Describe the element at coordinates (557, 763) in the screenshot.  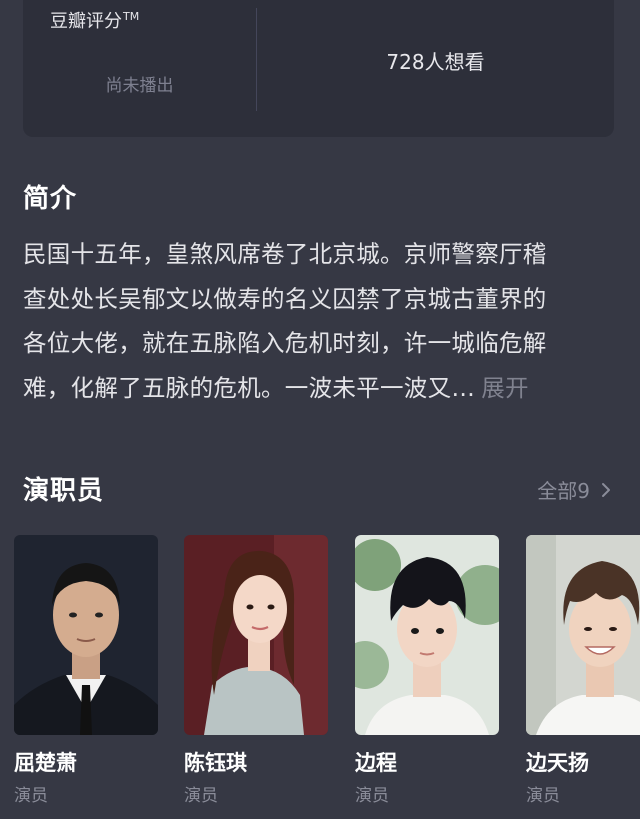
I see `cast-name: 边天扬` at that location.